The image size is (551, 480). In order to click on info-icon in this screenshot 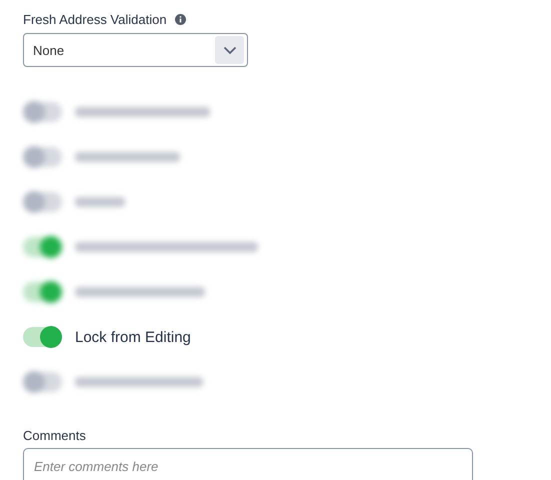, I will do `click(180, 19)`.